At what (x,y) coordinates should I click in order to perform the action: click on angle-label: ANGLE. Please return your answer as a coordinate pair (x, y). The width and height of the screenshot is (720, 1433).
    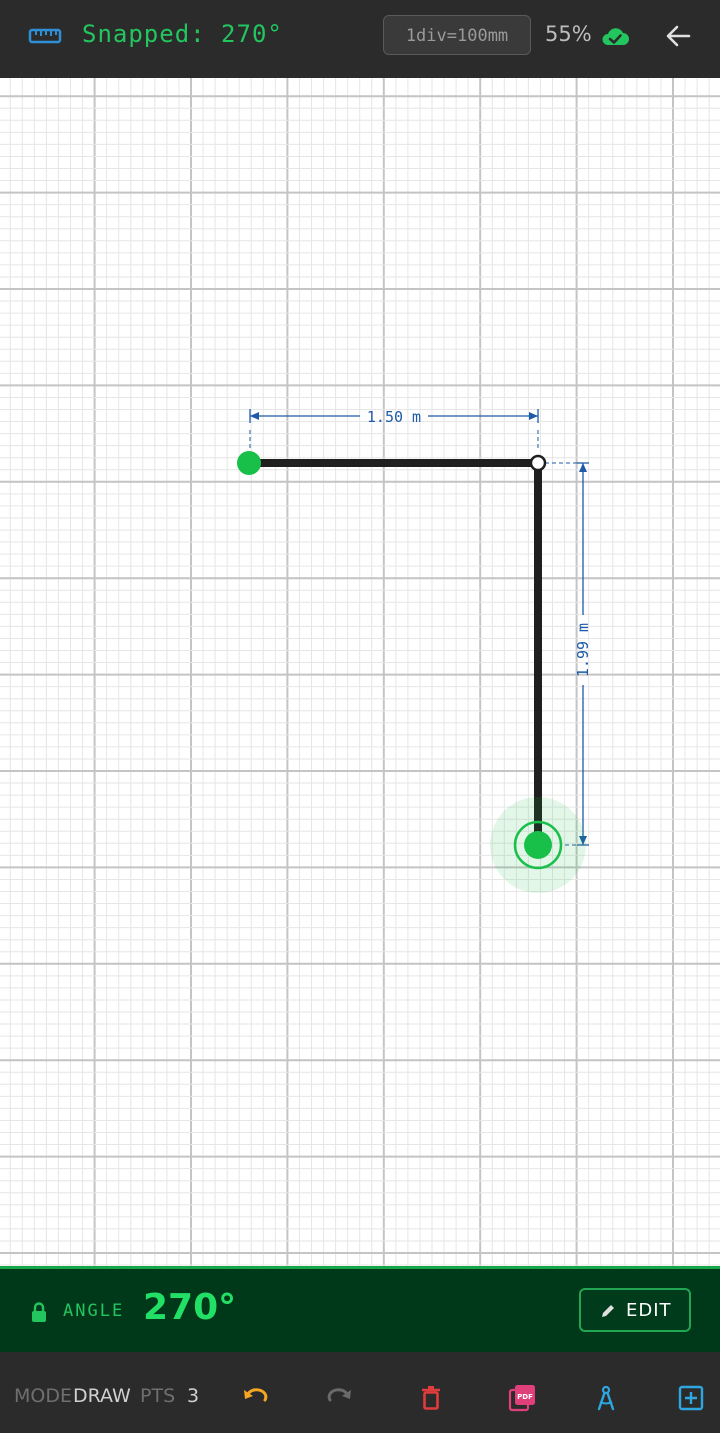
    Looking at the image, I should click on (94, 1311).